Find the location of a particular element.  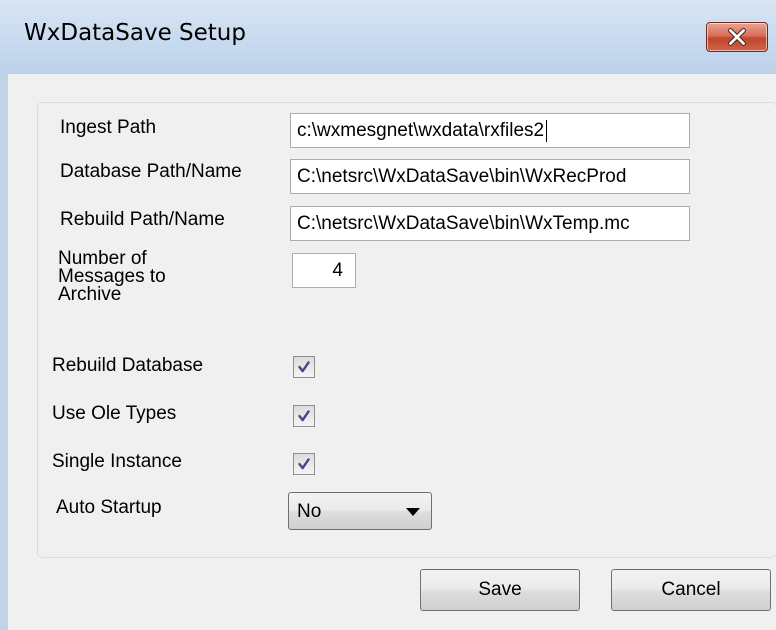

cancel-button: Cancel is located at coordinates (691, 590).